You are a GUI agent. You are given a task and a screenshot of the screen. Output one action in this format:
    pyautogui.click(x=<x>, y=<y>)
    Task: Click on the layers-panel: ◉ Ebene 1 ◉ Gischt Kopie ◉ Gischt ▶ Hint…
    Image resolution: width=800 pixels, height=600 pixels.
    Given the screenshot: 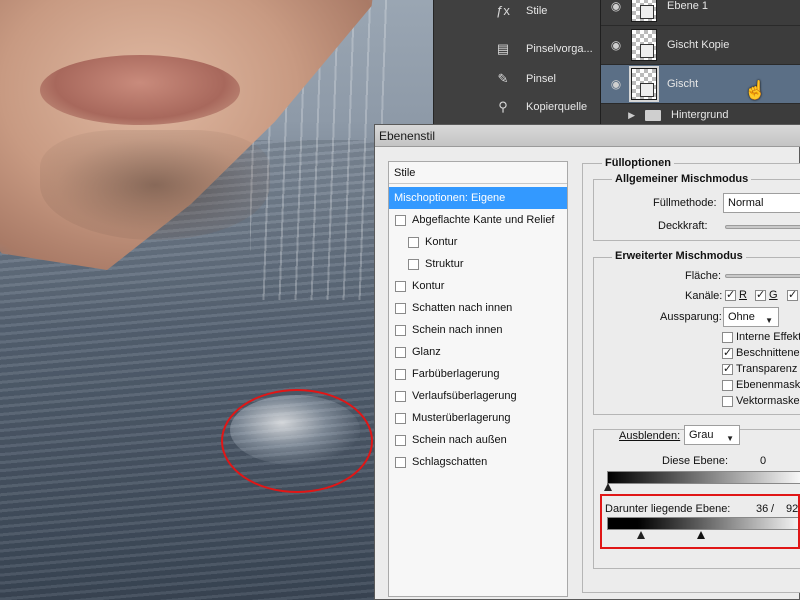 What is the action you would take?
    pyautogui.click(x=700, y=64)
    